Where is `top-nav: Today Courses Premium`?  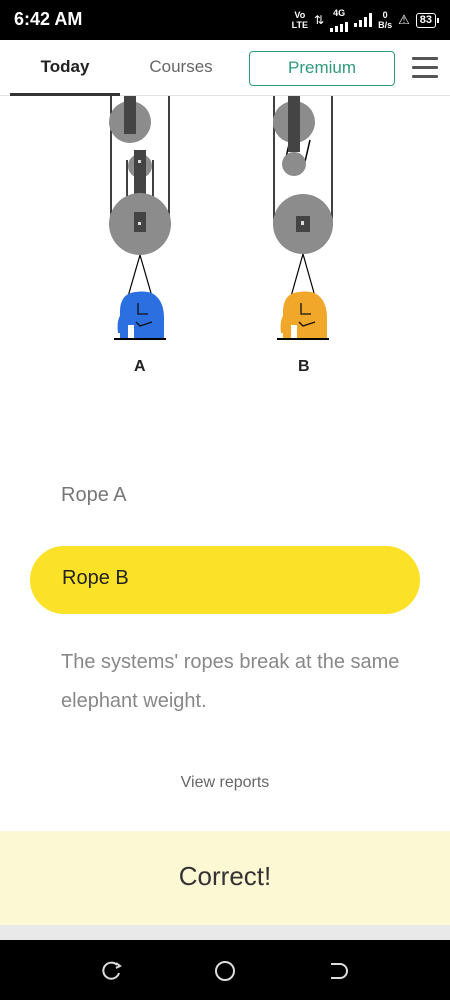
top-nav: Today Courses Premium is located at coordinates (225, 68).